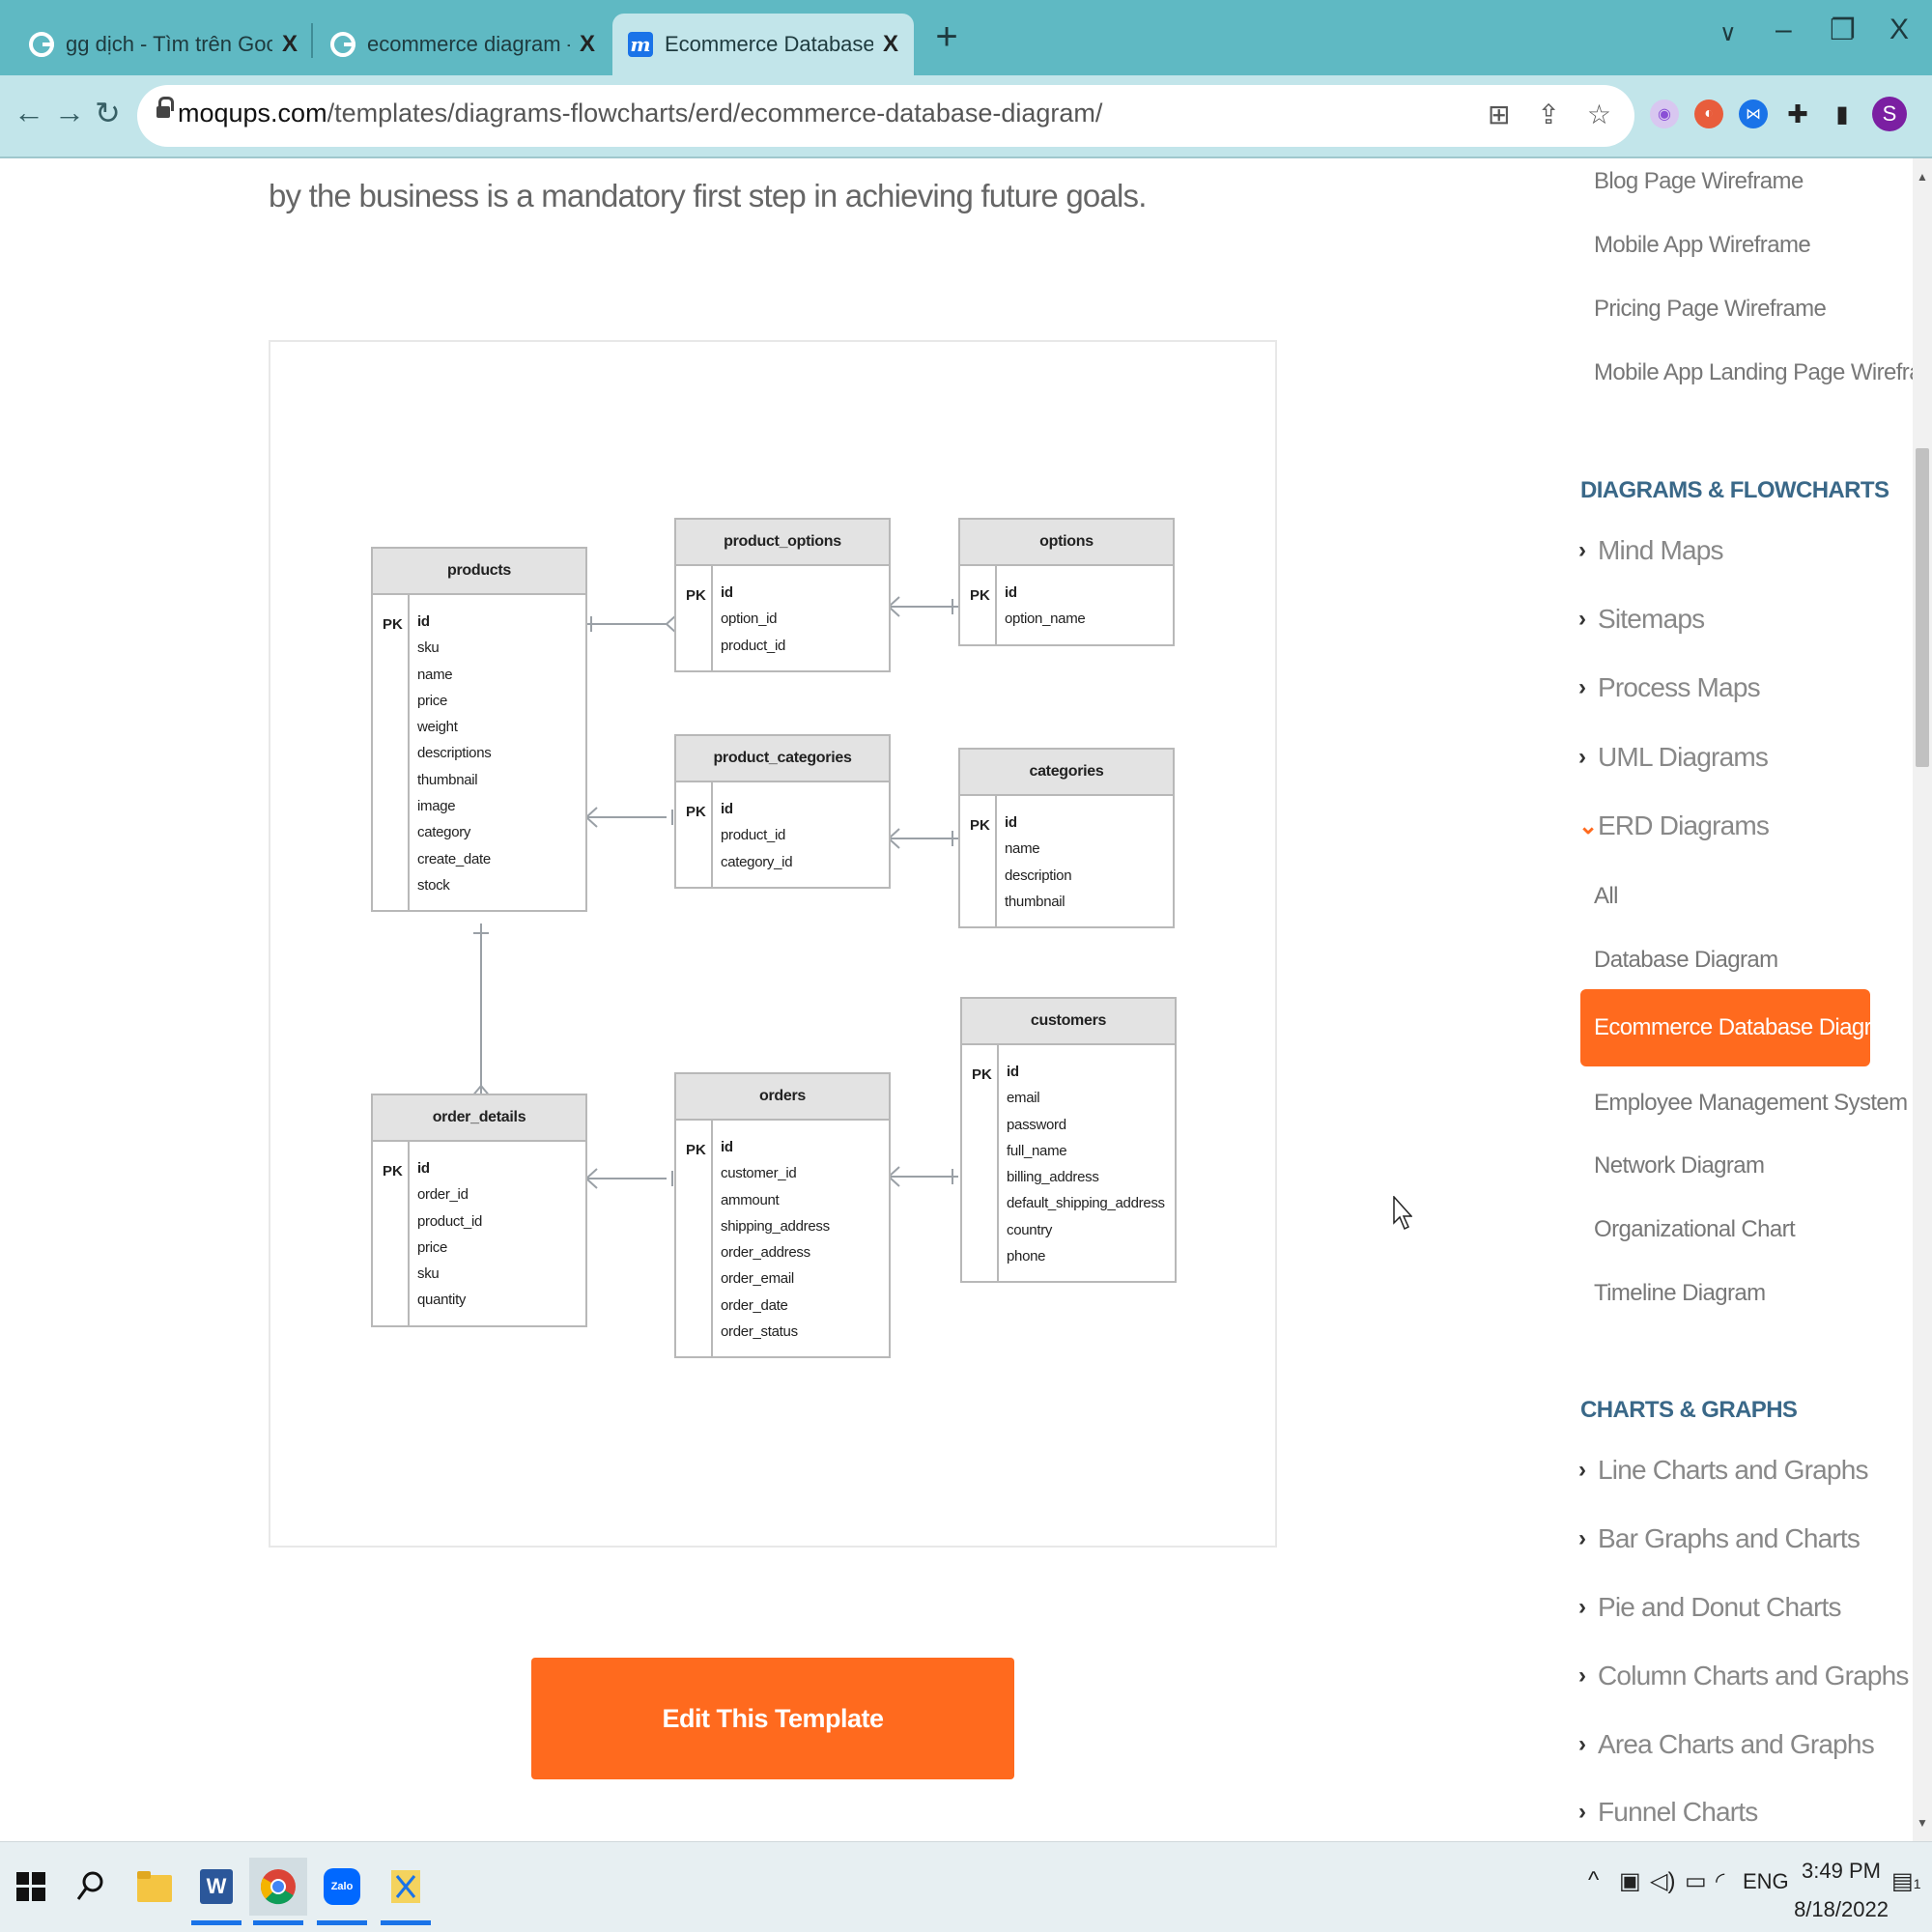 This screenshot has width=1932, height=1932. What do you see at coordinates (1841, 1871) in the screenshot?
I see `clock-time: 3:49 PM` at bounding box center [1841, 1871].